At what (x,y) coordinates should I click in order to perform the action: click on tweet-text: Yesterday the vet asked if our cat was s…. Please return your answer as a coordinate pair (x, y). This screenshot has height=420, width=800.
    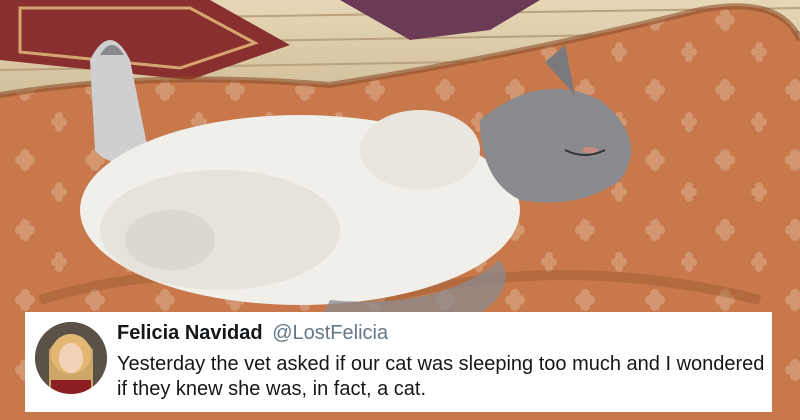
    Looking at the image, I should click on (441, 376).